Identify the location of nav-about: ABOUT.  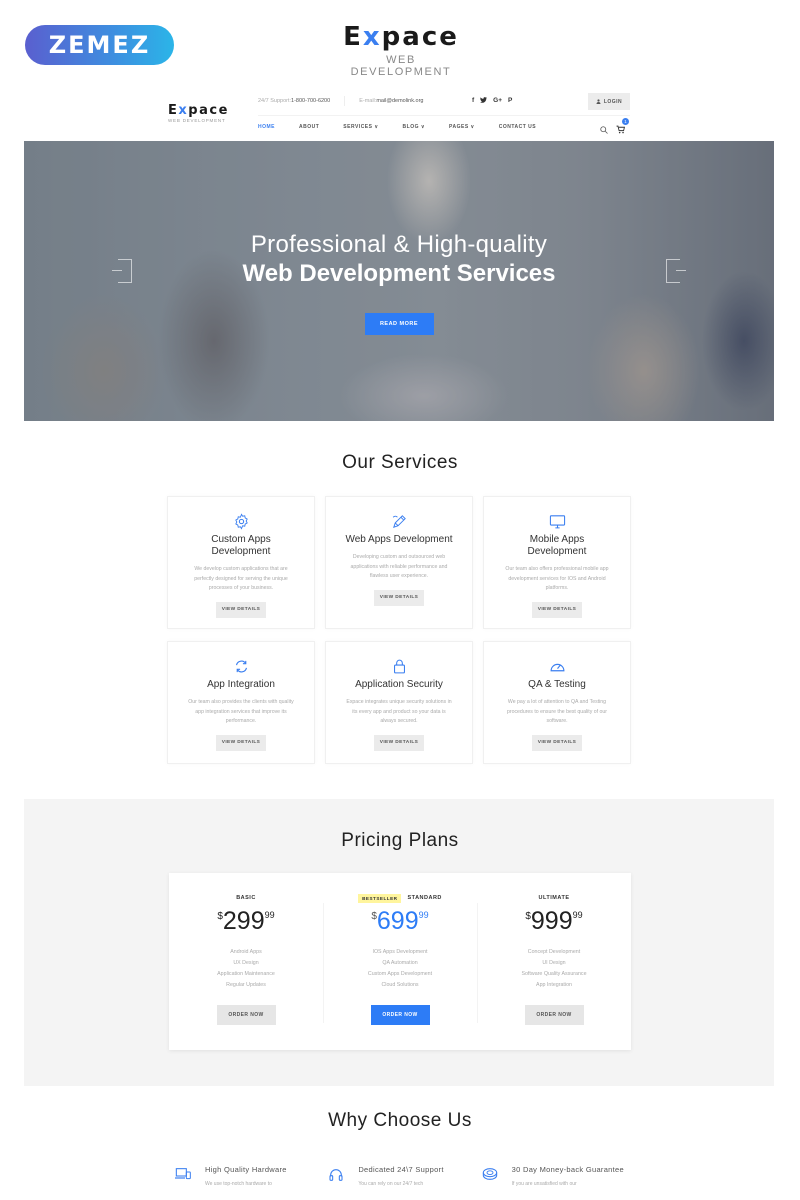
(309, 127).